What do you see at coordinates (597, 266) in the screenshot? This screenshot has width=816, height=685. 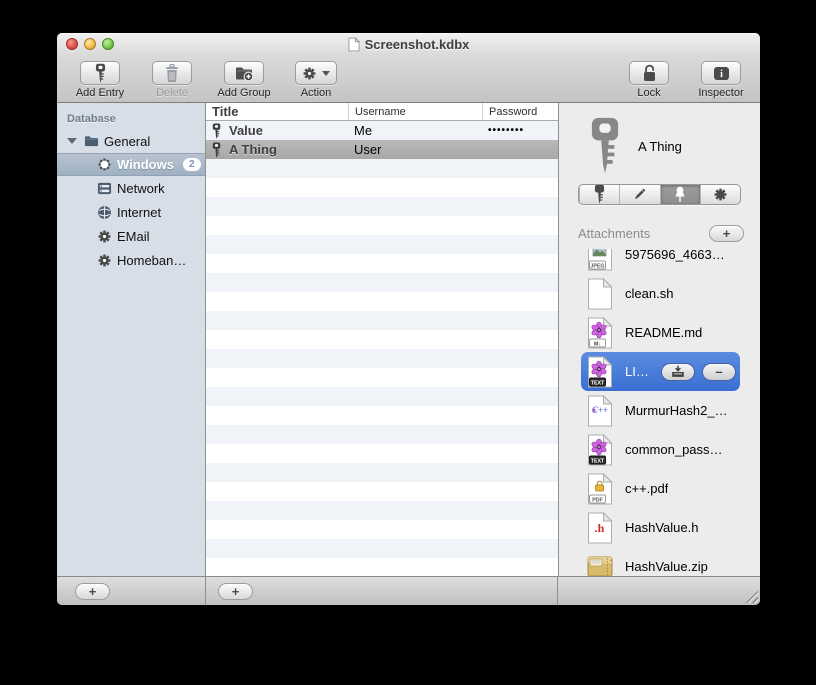 I see `svg-text: JPEG` at bounding box center [597, 266].